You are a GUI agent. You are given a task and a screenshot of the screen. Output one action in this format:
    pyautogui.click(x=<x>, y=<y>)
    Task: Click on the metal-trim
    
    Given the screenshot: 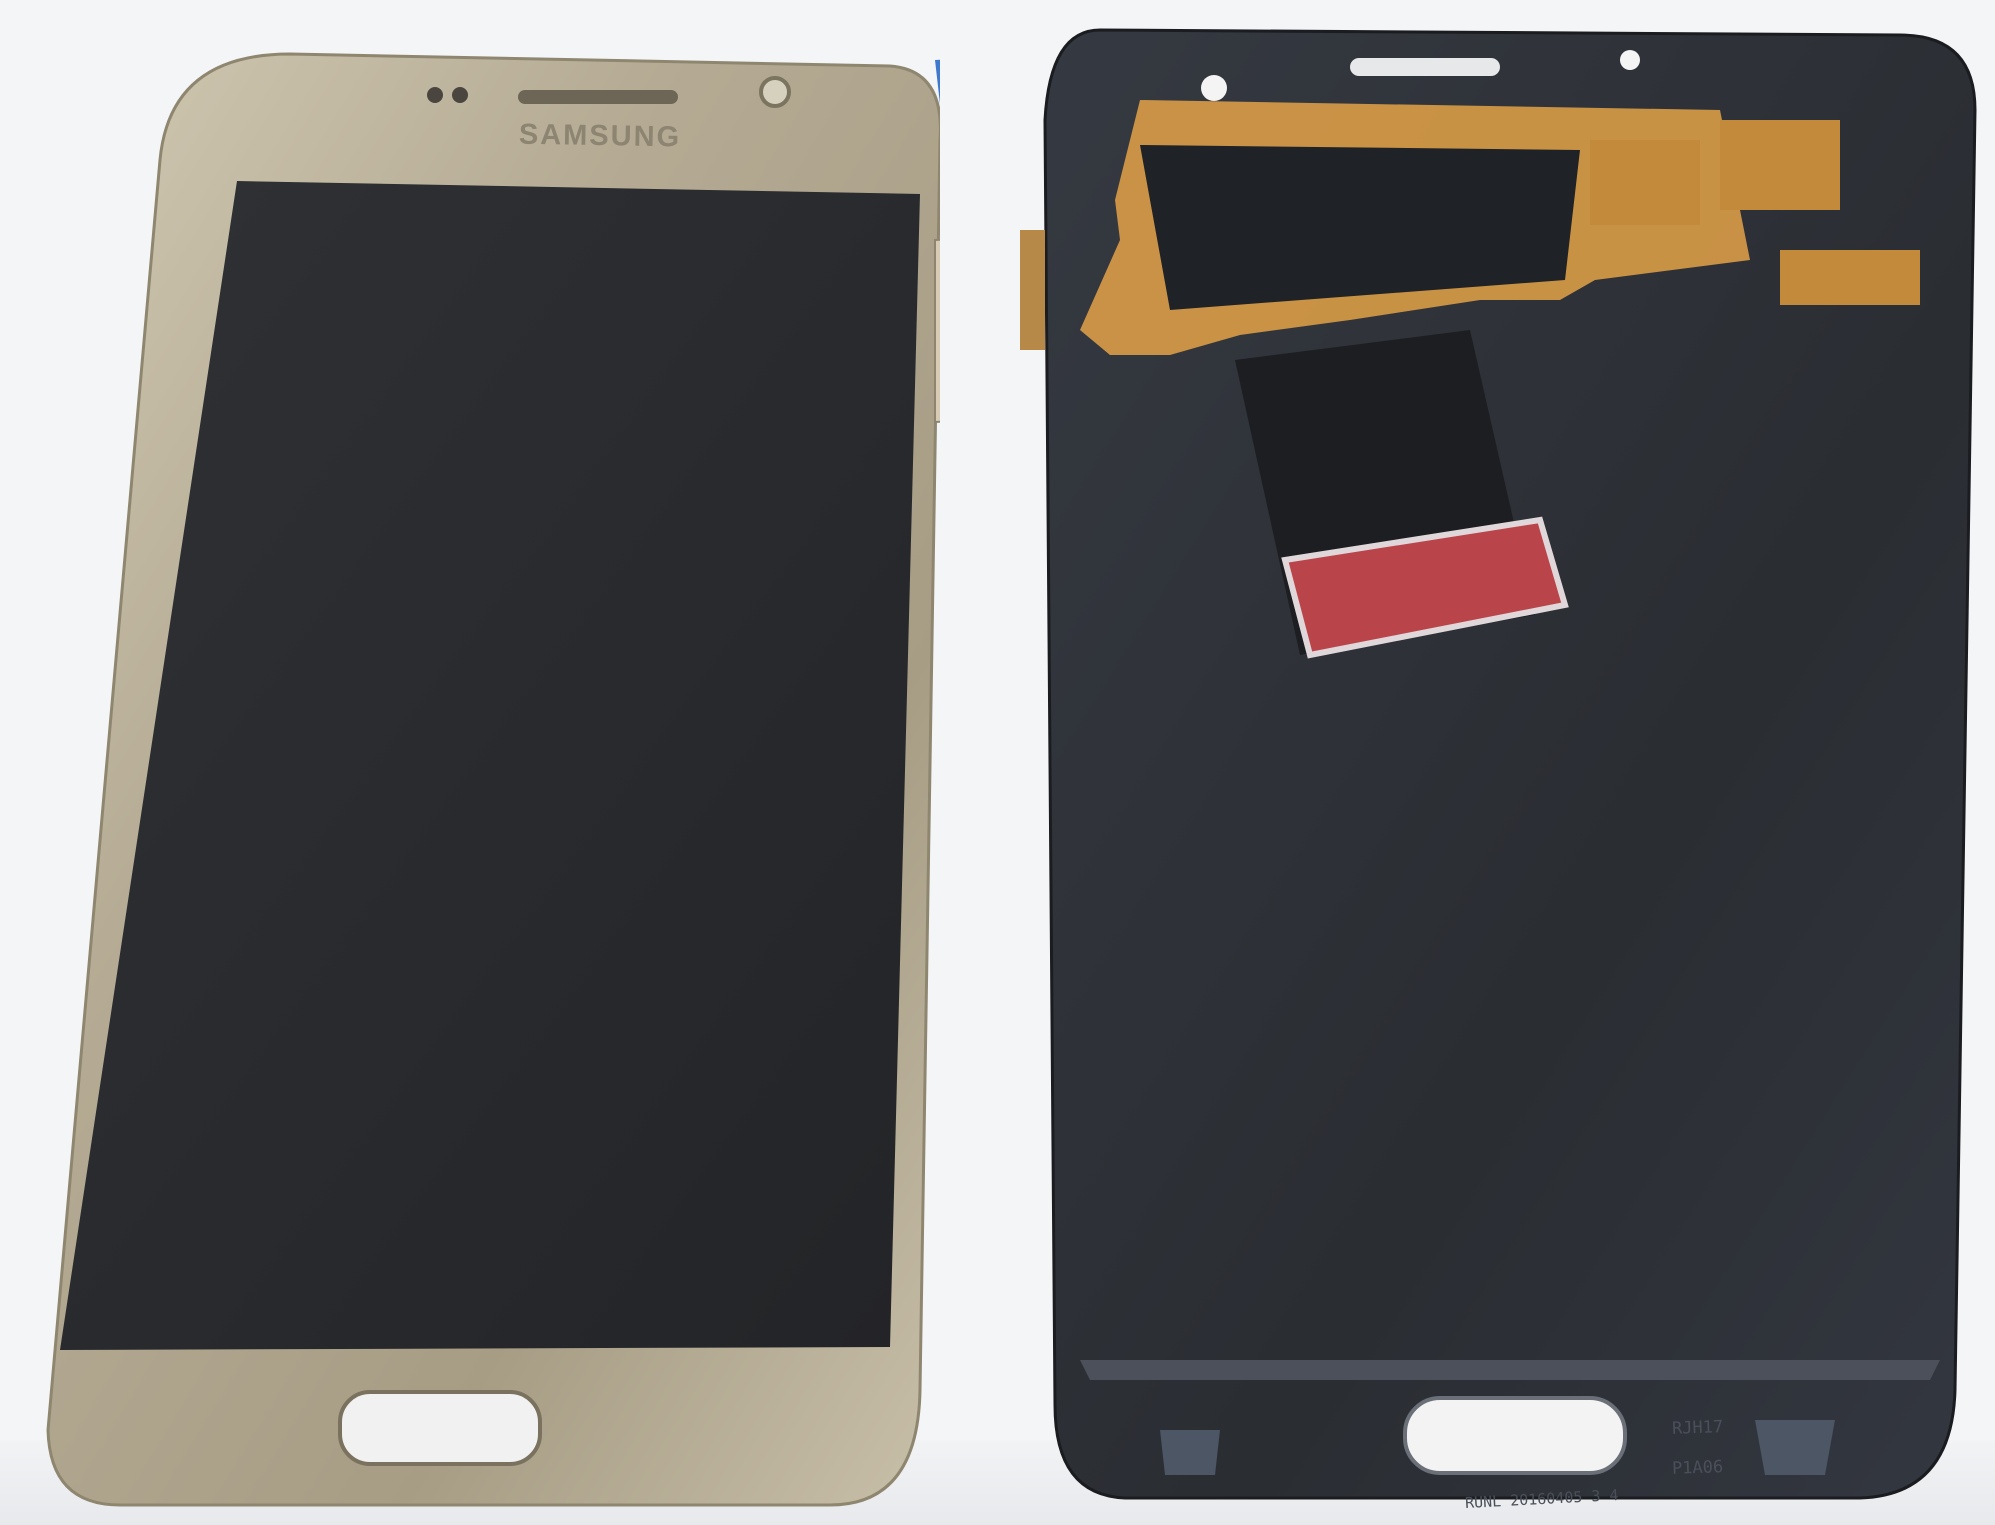 What is the action you would take?
    pyautogui.click(x=1510, y=1370)
    